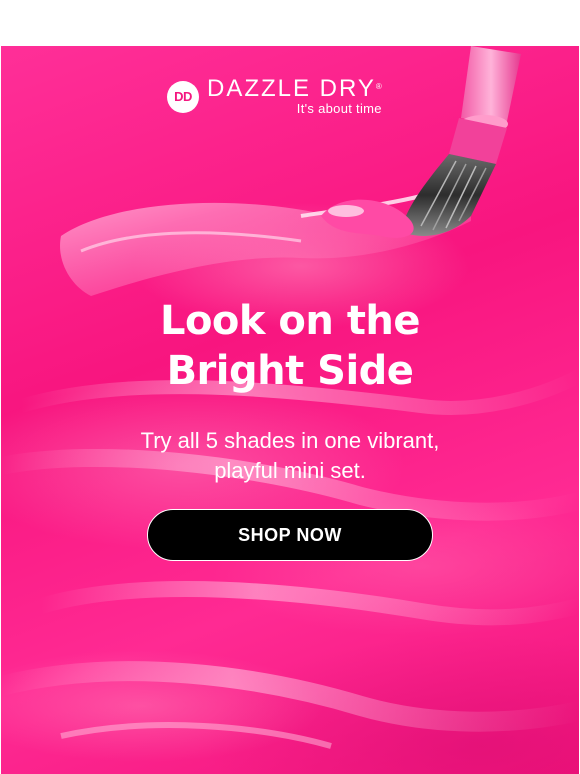  Describe the element at coordinates (339, 108) in the screenshot. I see `brand-tagline: It's about time` at that location.